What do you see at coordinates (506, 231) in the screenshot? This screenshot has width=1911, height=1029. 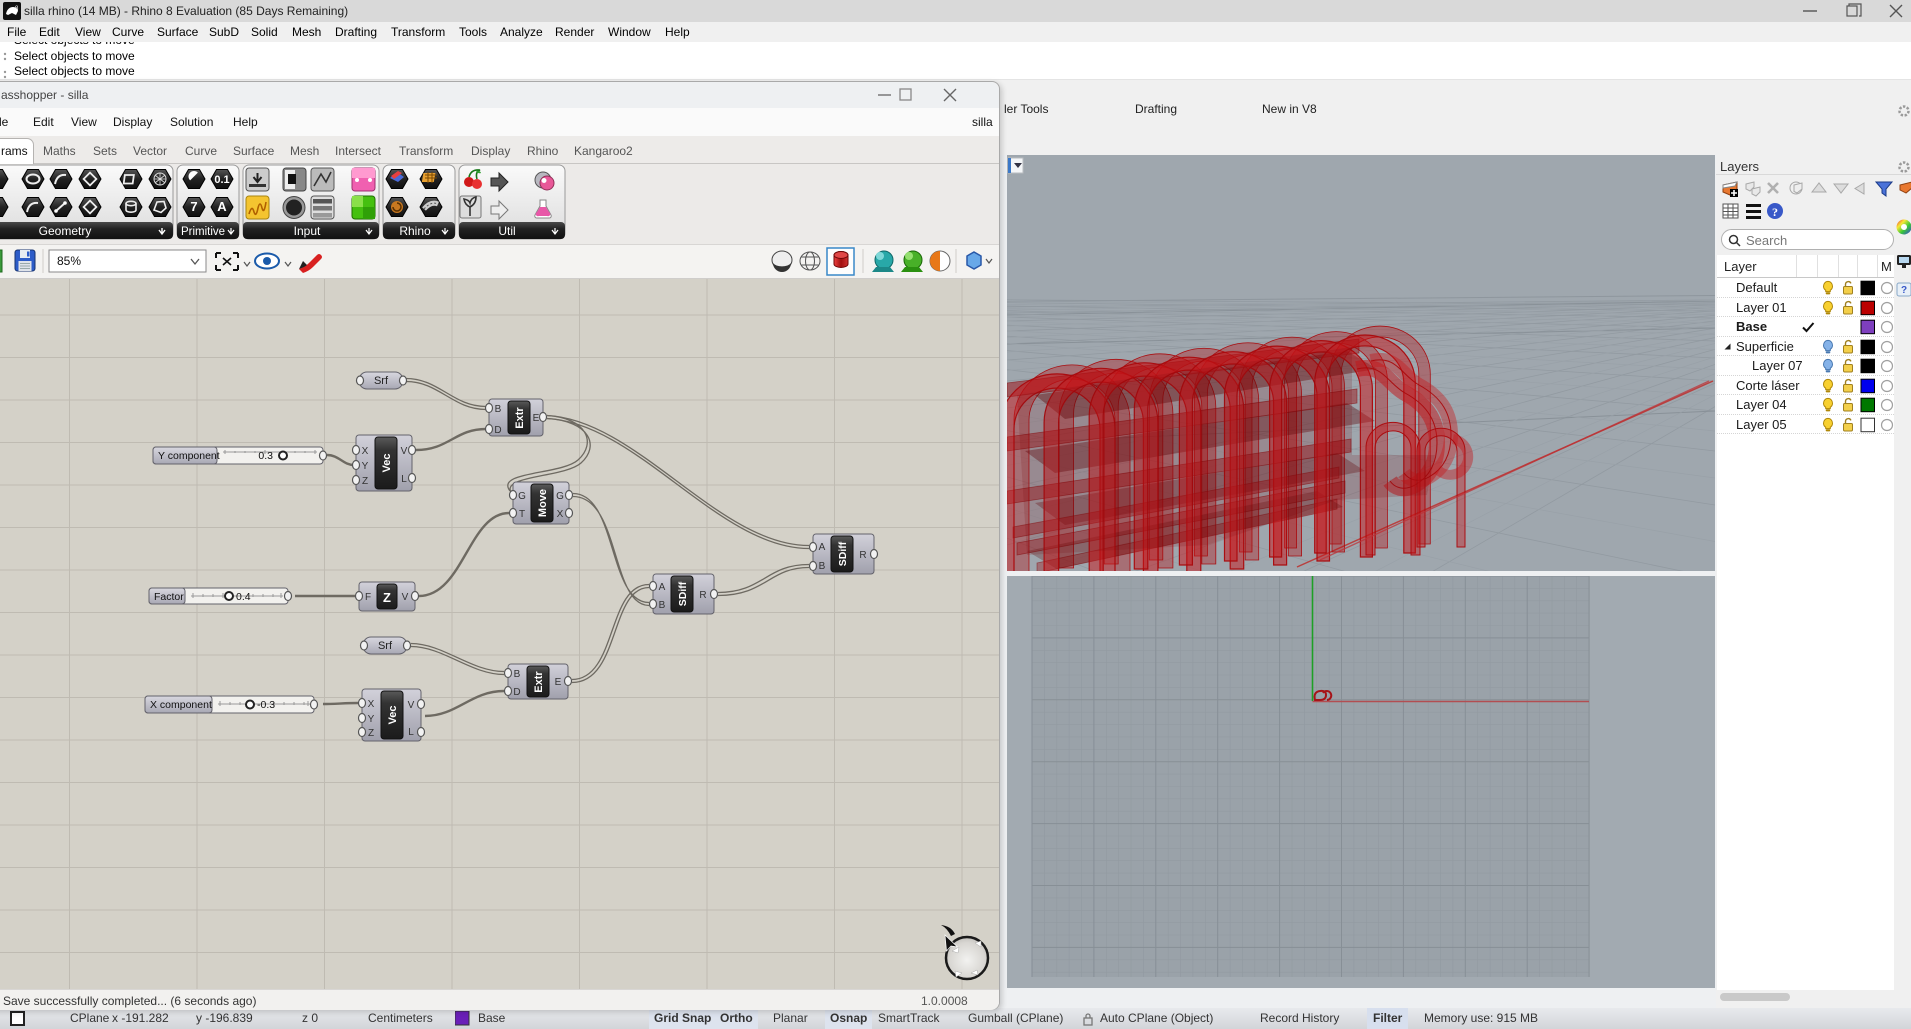 I see `svg-text: Util` at bounding box center [506, 231].